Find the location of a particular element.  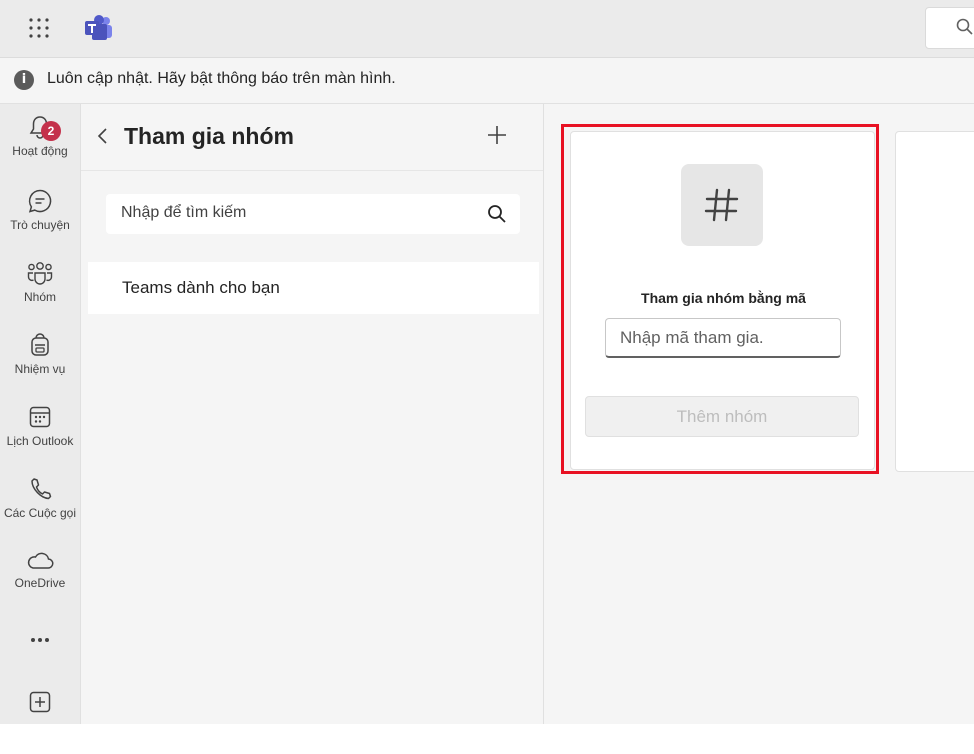

app-launcher-icon is located at coordinates (39, 28).